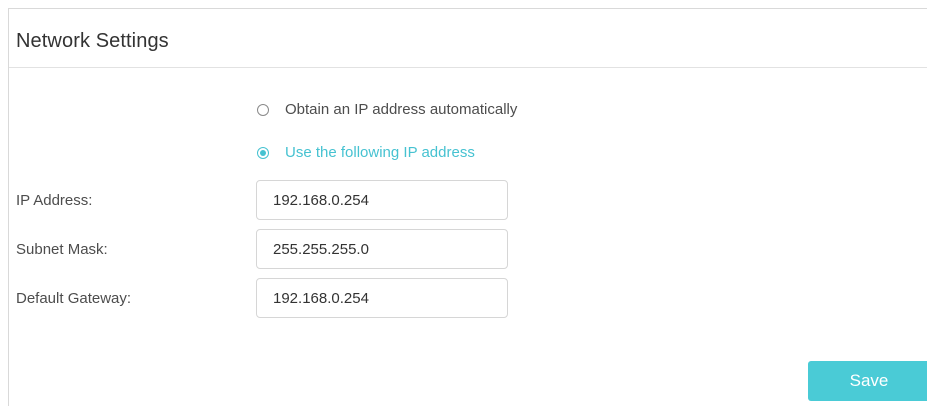 This screenshot has height=406, width=927. What do you see at coordinates (263, 152) in the screenshot?
I see `radio-checked-icon` at bounding box center [263, 152].